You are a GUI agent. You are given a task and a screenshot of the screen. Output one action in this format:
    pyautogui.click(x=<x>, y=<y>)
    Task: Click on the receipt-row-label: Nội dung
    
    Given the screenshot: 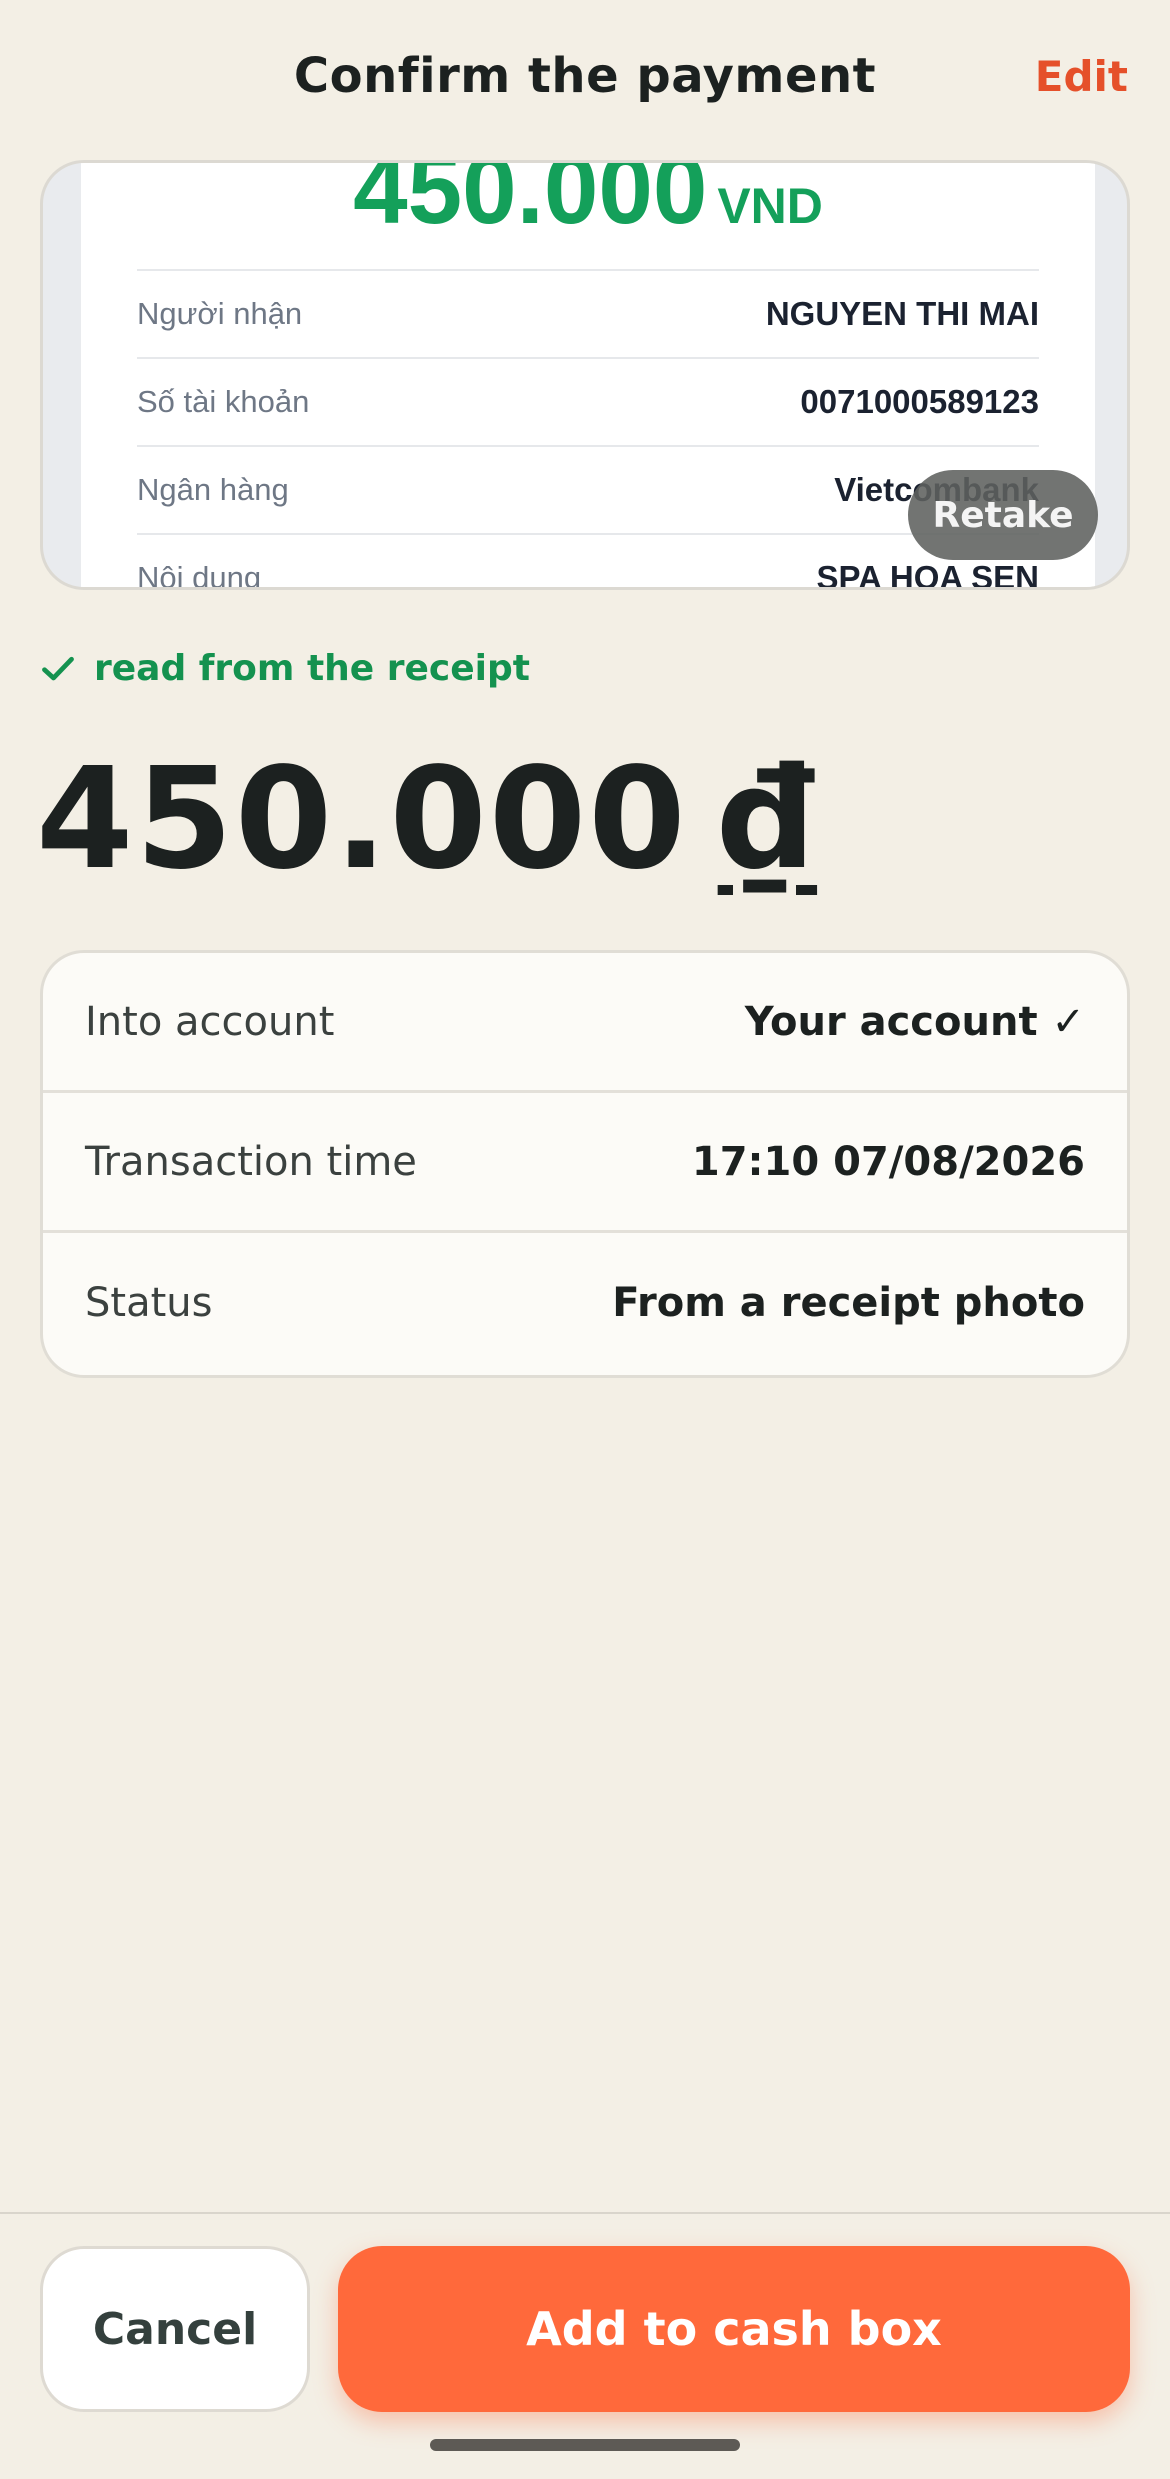 What is the action you would take?
    pyautogui.click(x=199, y=575)
    